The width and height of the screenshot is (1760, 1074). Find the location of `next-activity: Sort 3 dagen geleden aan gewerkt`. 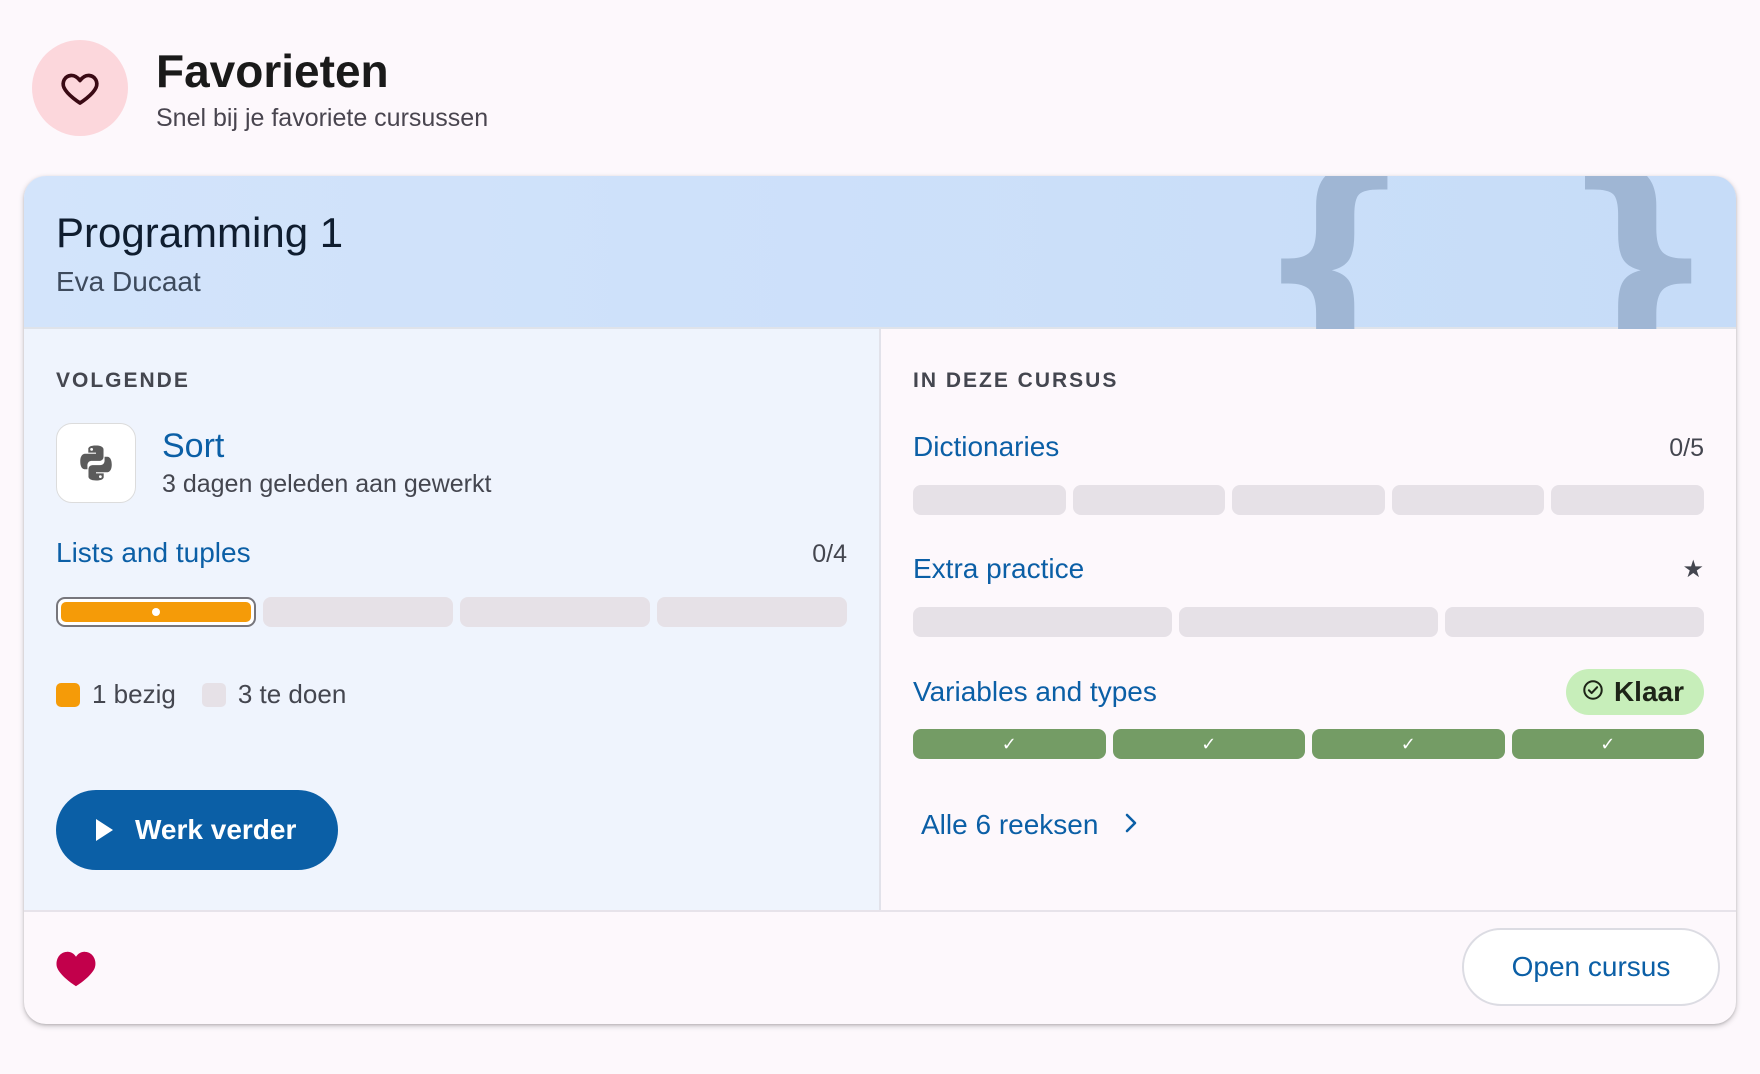

next-activity: Sort 3 dagen geleden aan gewerkt is located at coordinates (273, 463).